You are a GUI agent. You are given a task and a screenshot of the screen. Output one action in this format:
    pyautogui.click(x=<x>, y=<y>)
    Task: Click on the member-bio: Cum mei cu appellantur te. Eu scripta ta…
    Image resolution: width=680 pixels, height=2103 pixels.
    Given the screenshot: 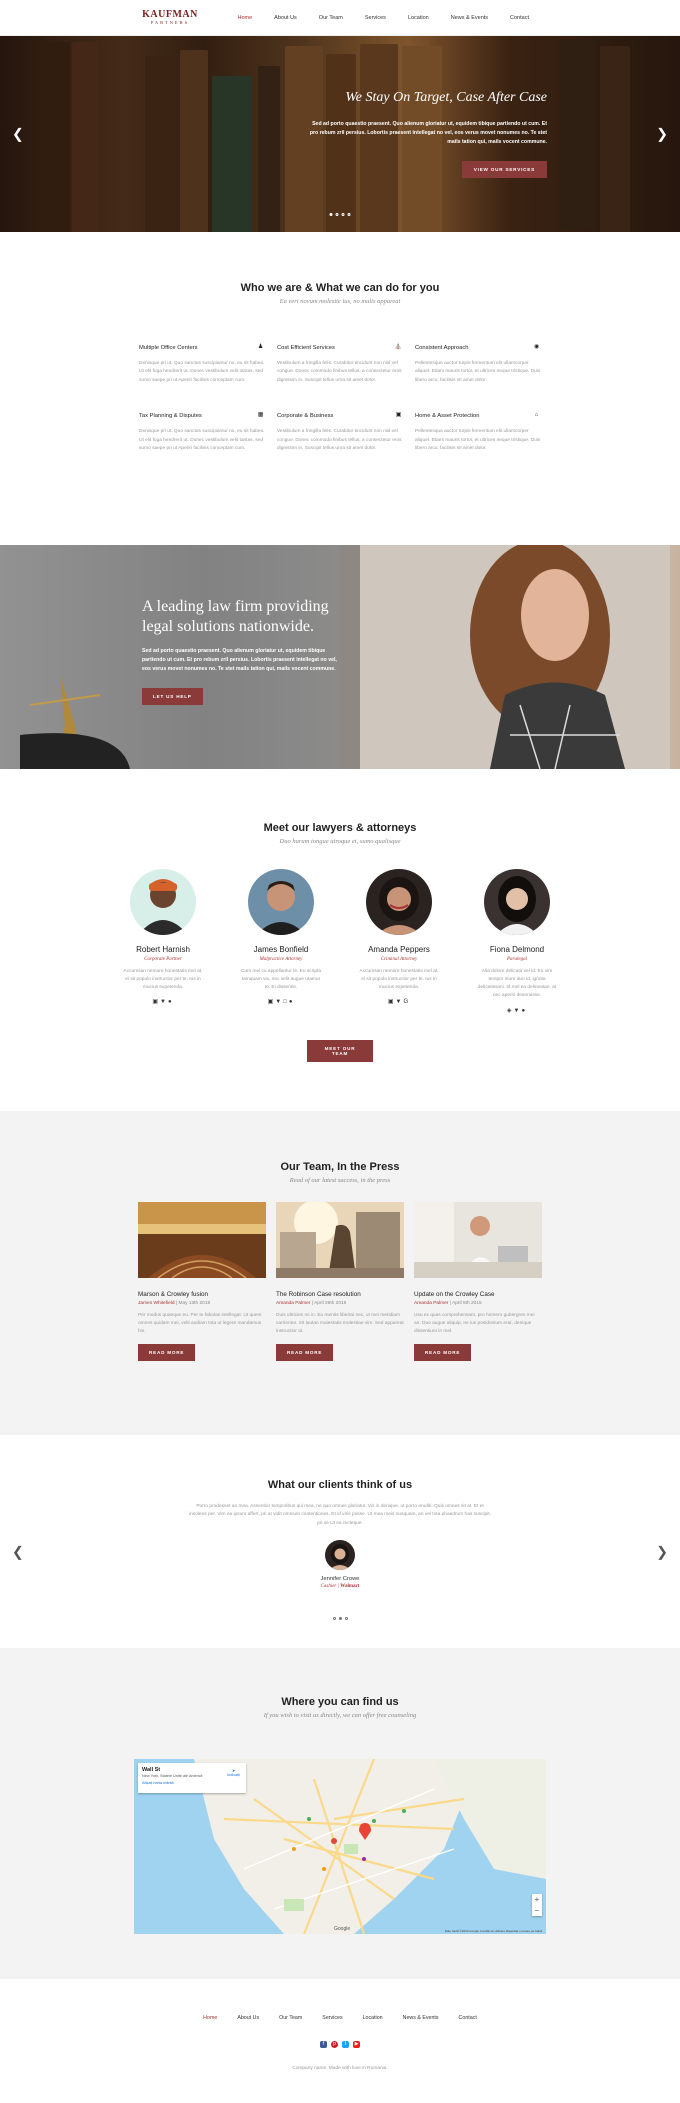 What is the action you would take?
    pyautogui.click(x=281, y=980)
    